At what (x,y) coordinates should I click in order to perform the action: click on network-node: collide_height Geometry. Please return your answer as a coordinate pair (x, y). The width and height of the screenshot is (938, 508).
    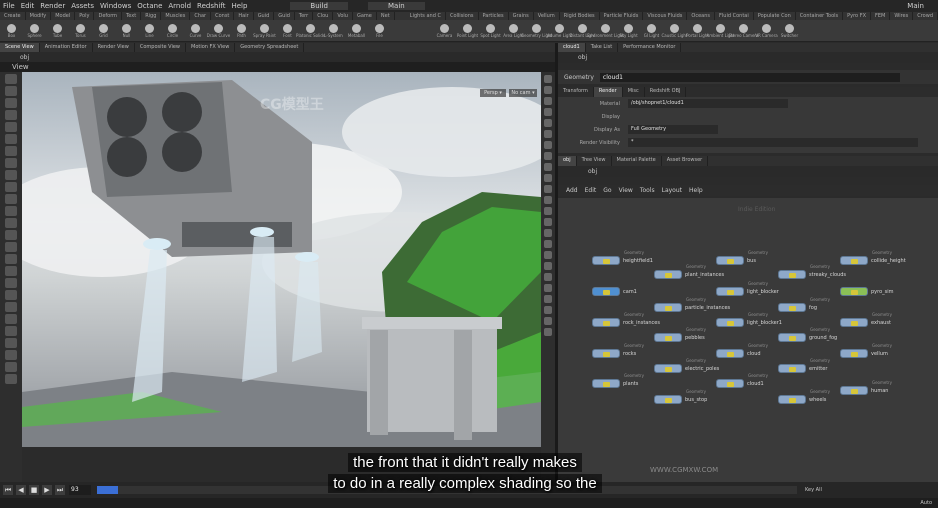
    Looking at the image, I should click on (873, 257).